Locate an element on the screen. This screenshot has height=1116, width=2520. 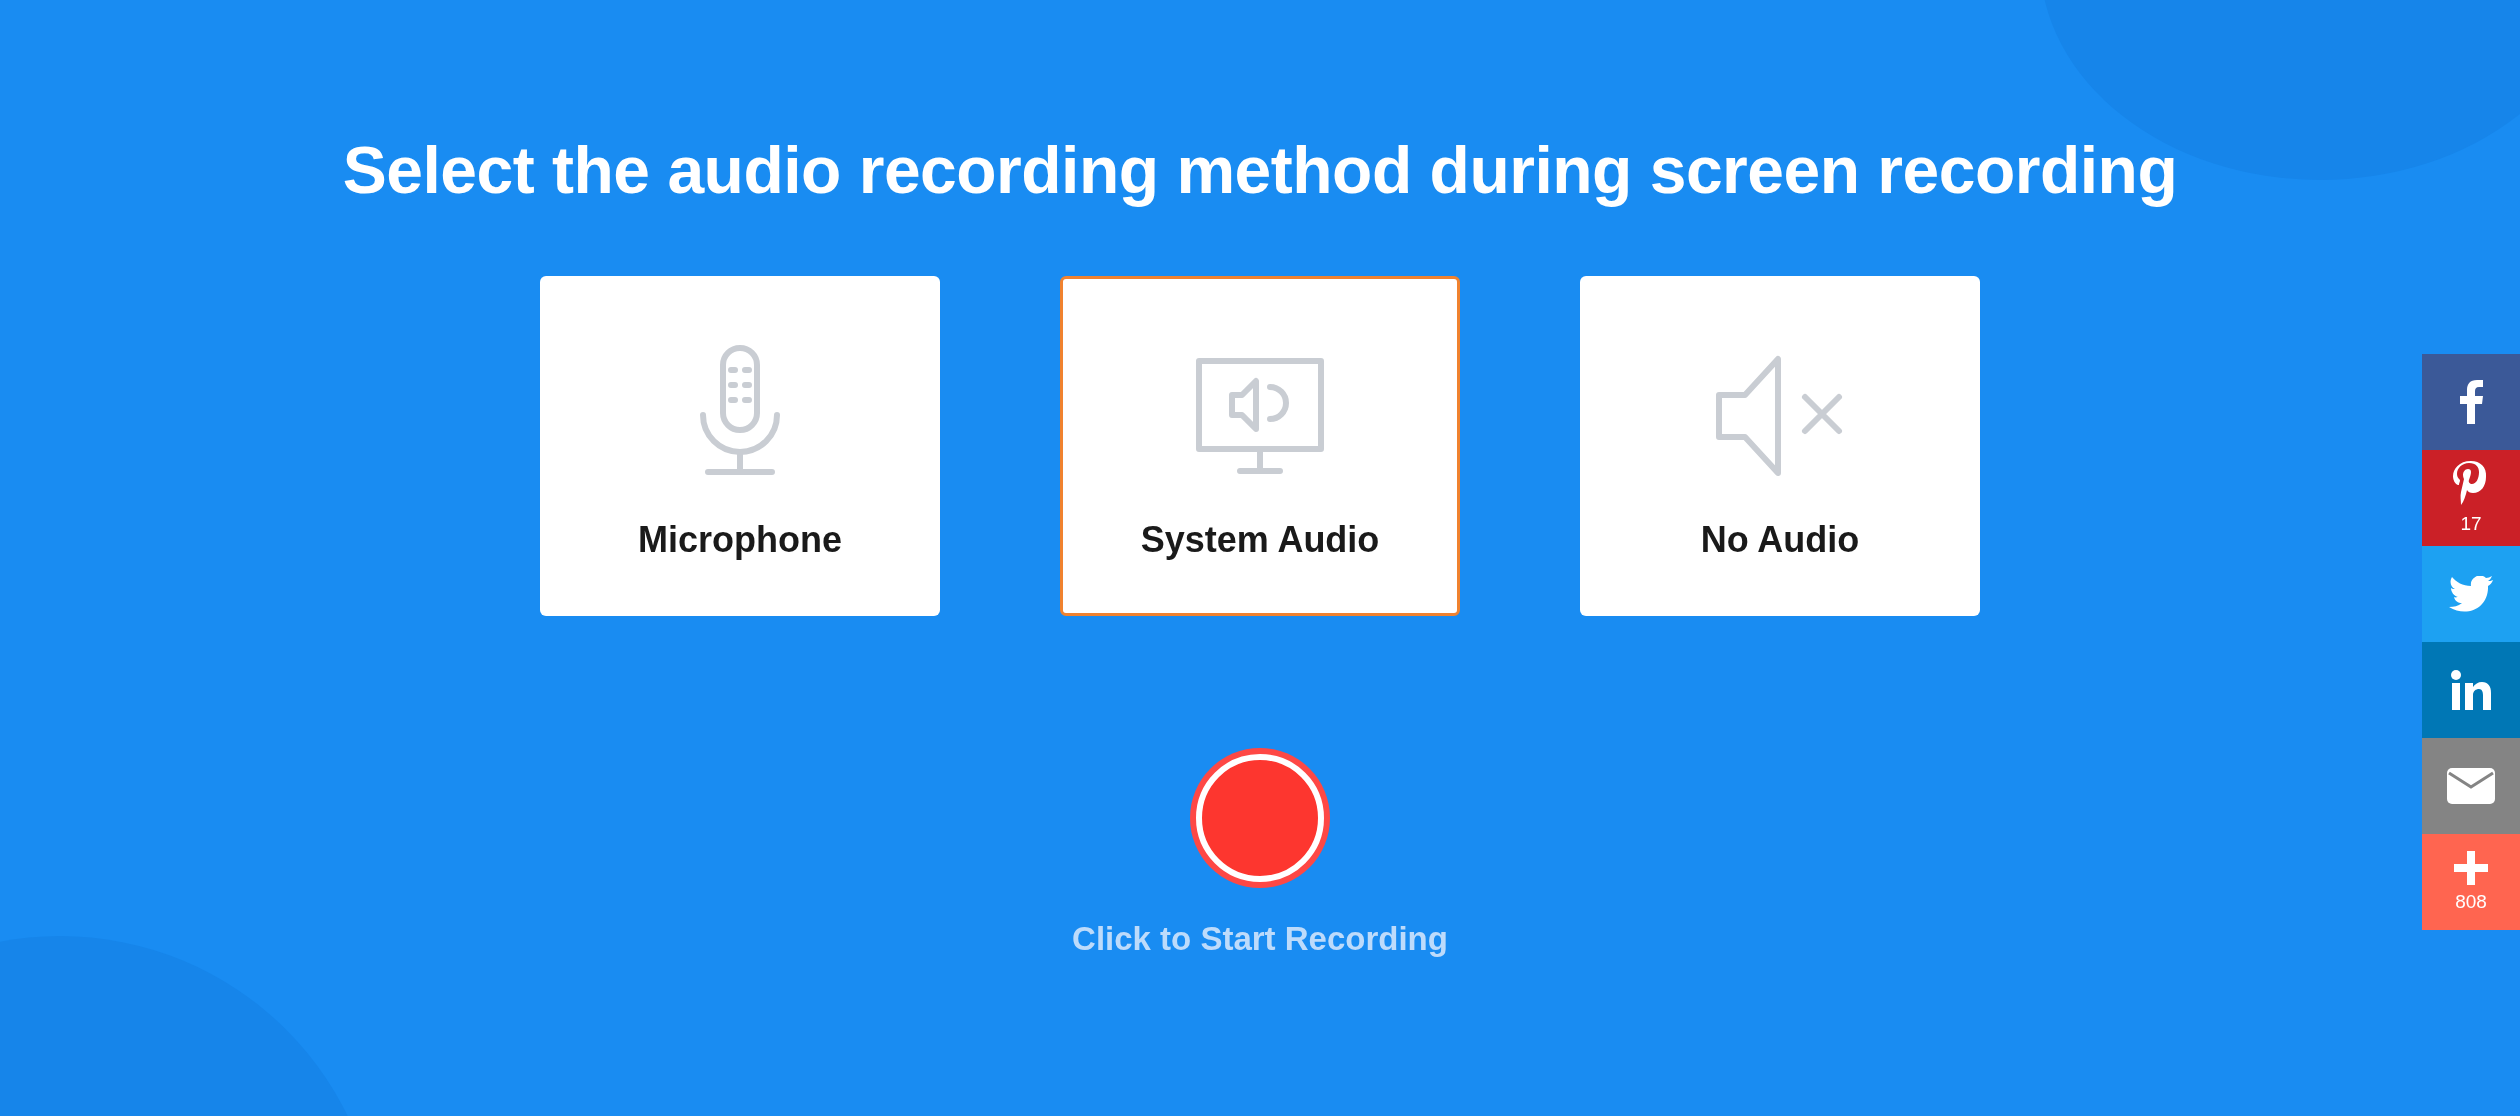
microphone-icon is located at coordinates (740, 411).